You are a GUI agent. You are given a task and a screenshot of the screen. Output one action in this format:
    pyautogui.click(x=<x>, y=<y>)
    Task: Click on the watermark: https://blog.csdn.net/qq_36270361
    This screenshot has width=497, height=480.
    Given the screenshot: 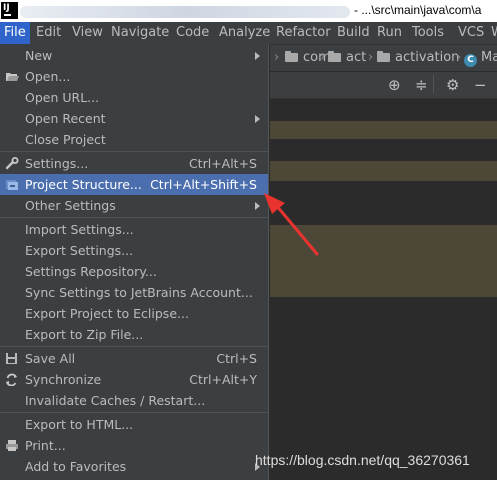 What is the action you would take?
    pyautogui.click(x=362, y=460)
    